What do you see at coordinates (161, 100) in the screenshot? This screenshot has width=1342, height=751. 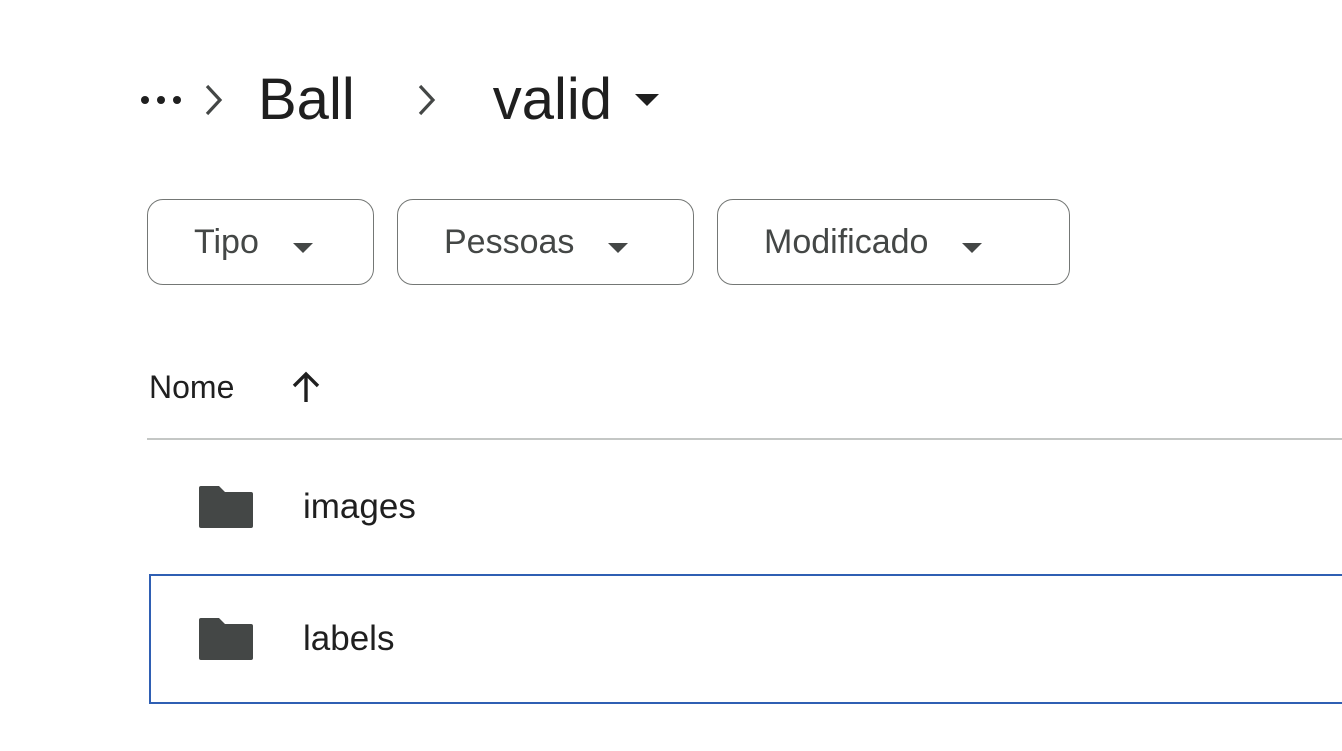 I see `more-horiz-icon` at bounding box center [161, 100].